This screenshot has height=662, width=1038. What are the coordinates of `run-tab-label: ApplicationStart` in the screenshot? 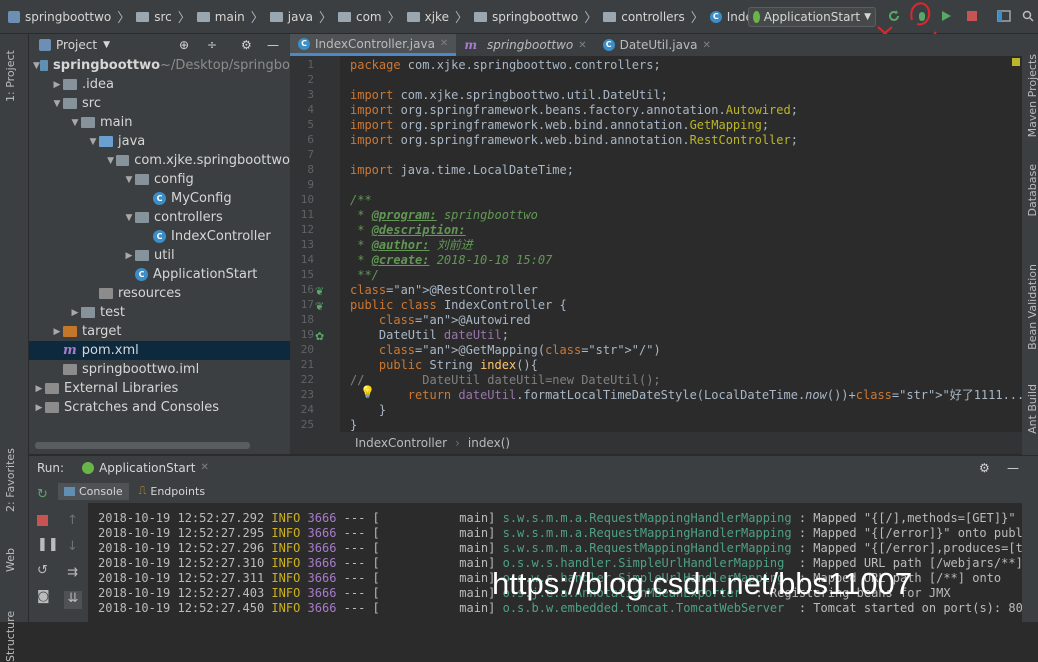 It's located at (147, 467).